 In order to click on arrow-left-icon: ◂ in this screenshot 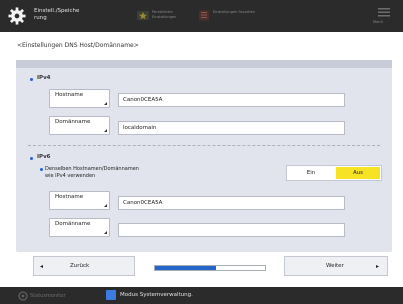, I will do `click(42, 266)`.